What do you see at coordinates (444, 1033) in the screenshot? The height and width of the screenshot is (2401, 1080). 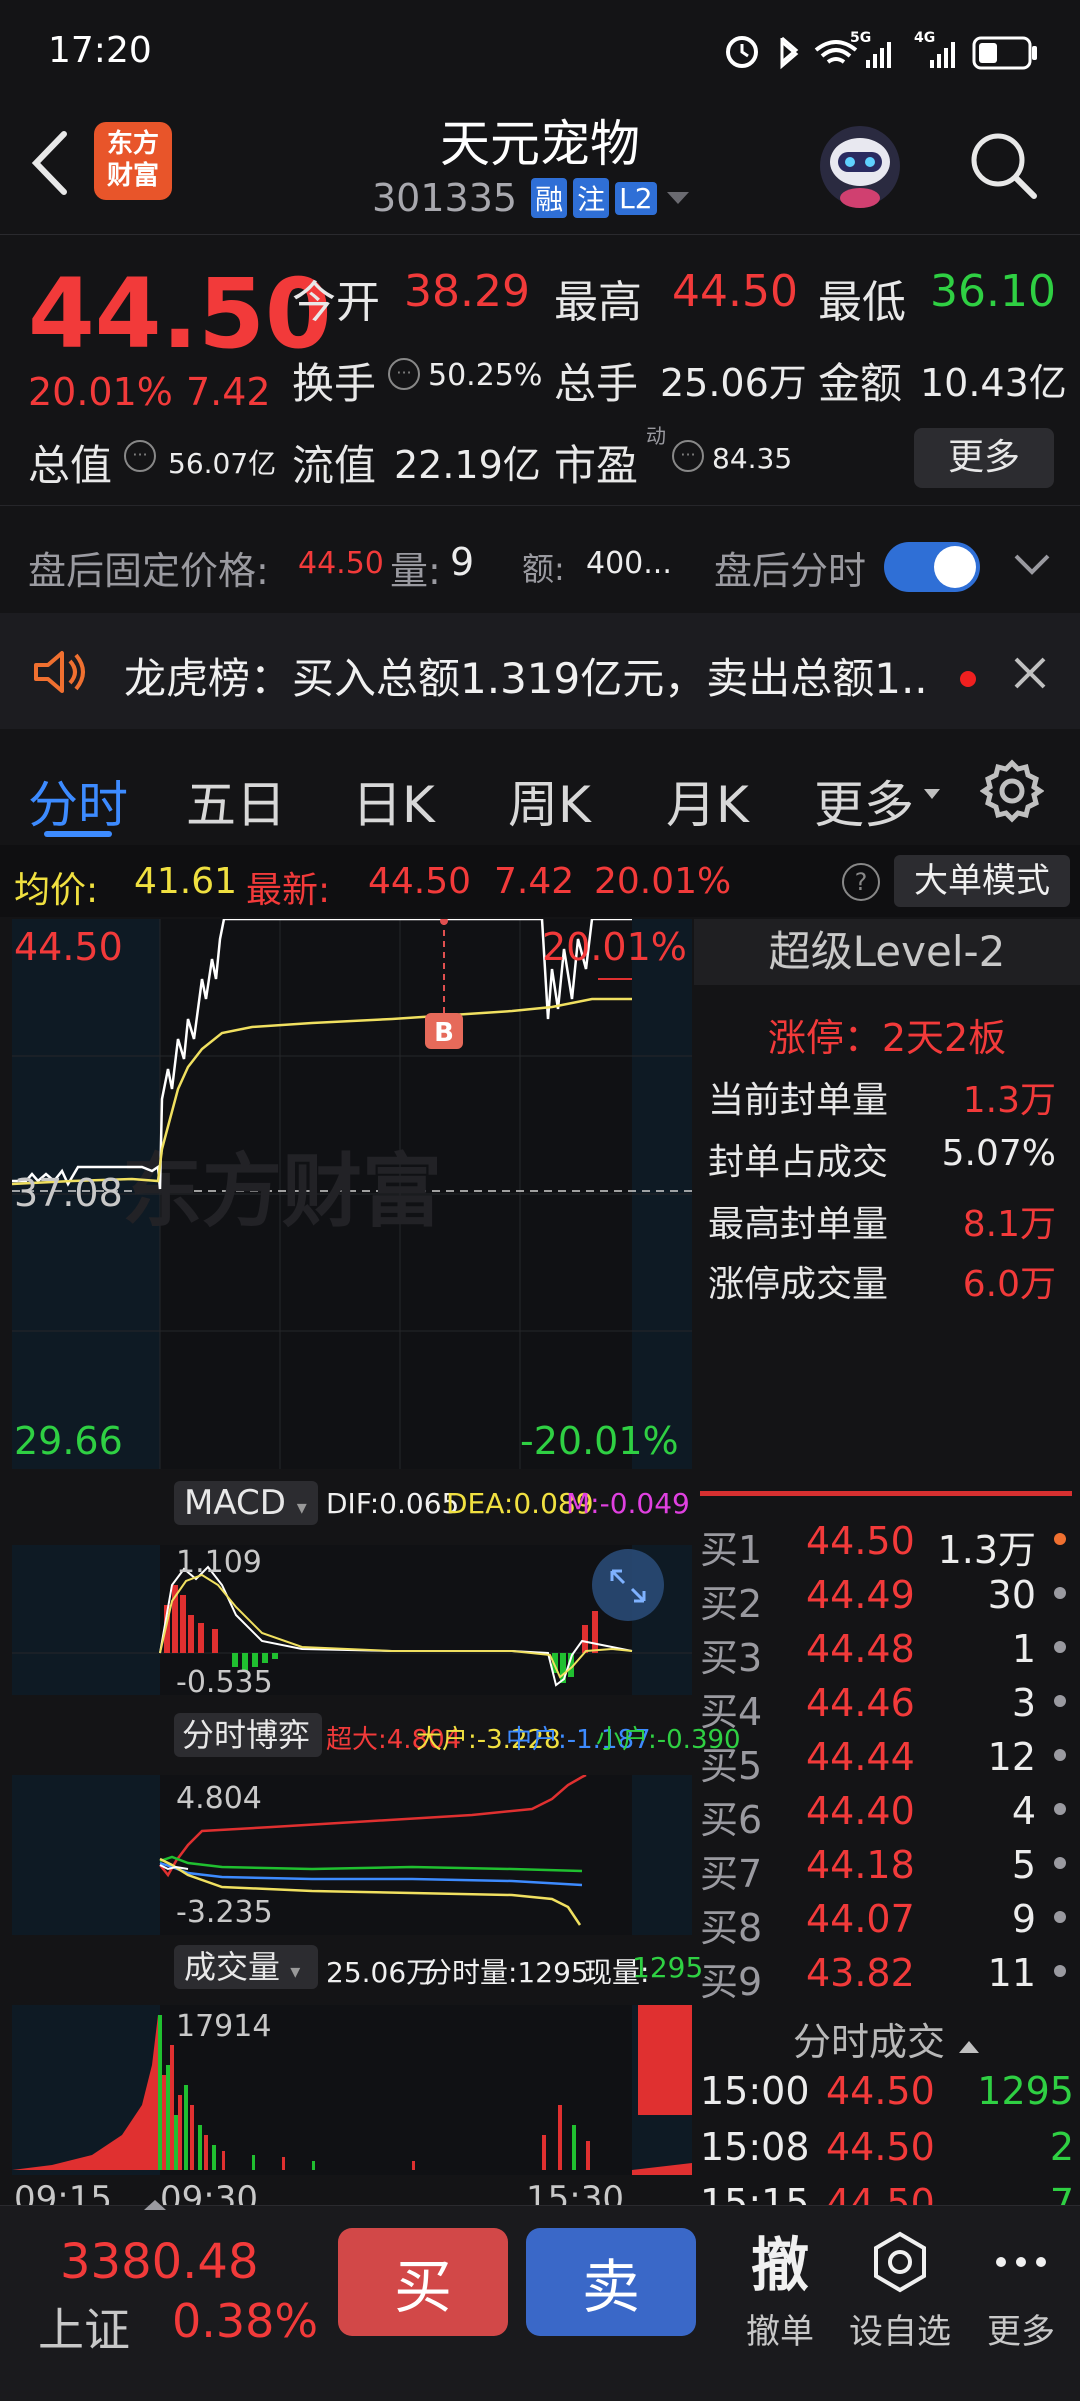 I see `buy-marker: B` at bounding box center [444, 1033].